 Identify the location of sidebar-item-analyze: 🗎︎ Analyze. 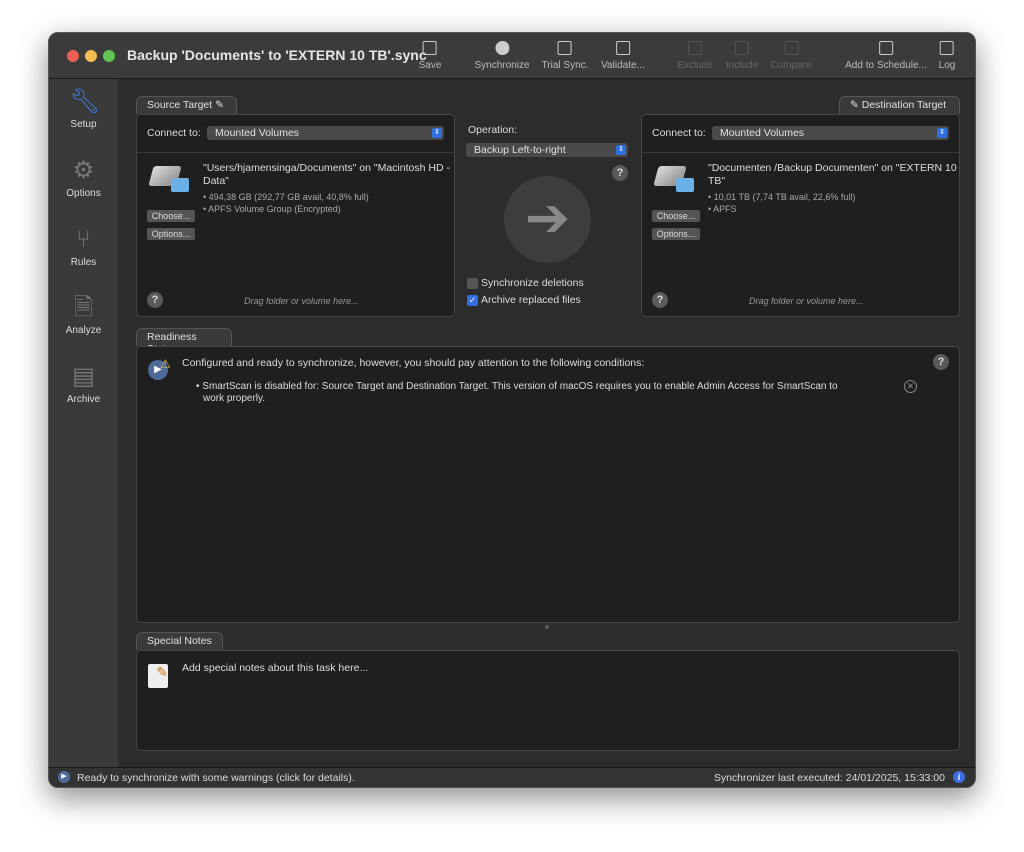
(83, 316).